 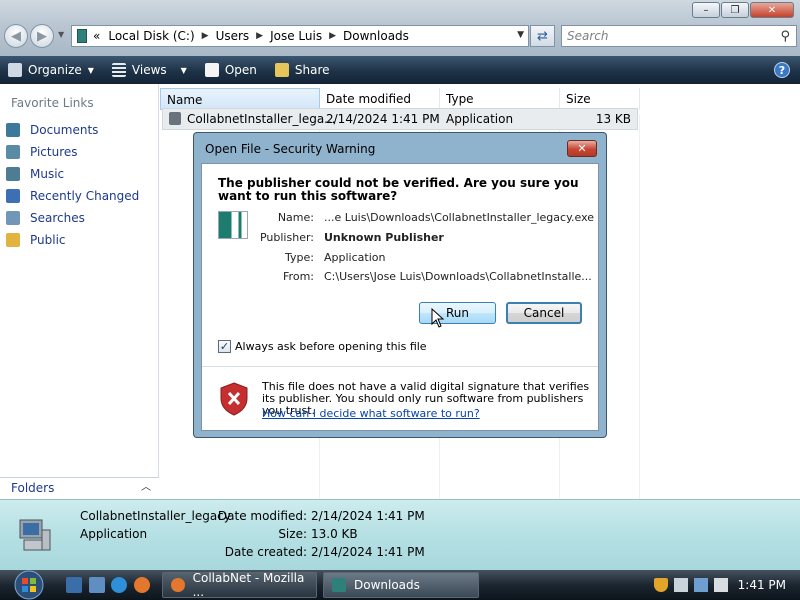 I want to click on maximize-button: ❐, so click(x=735, y=10).